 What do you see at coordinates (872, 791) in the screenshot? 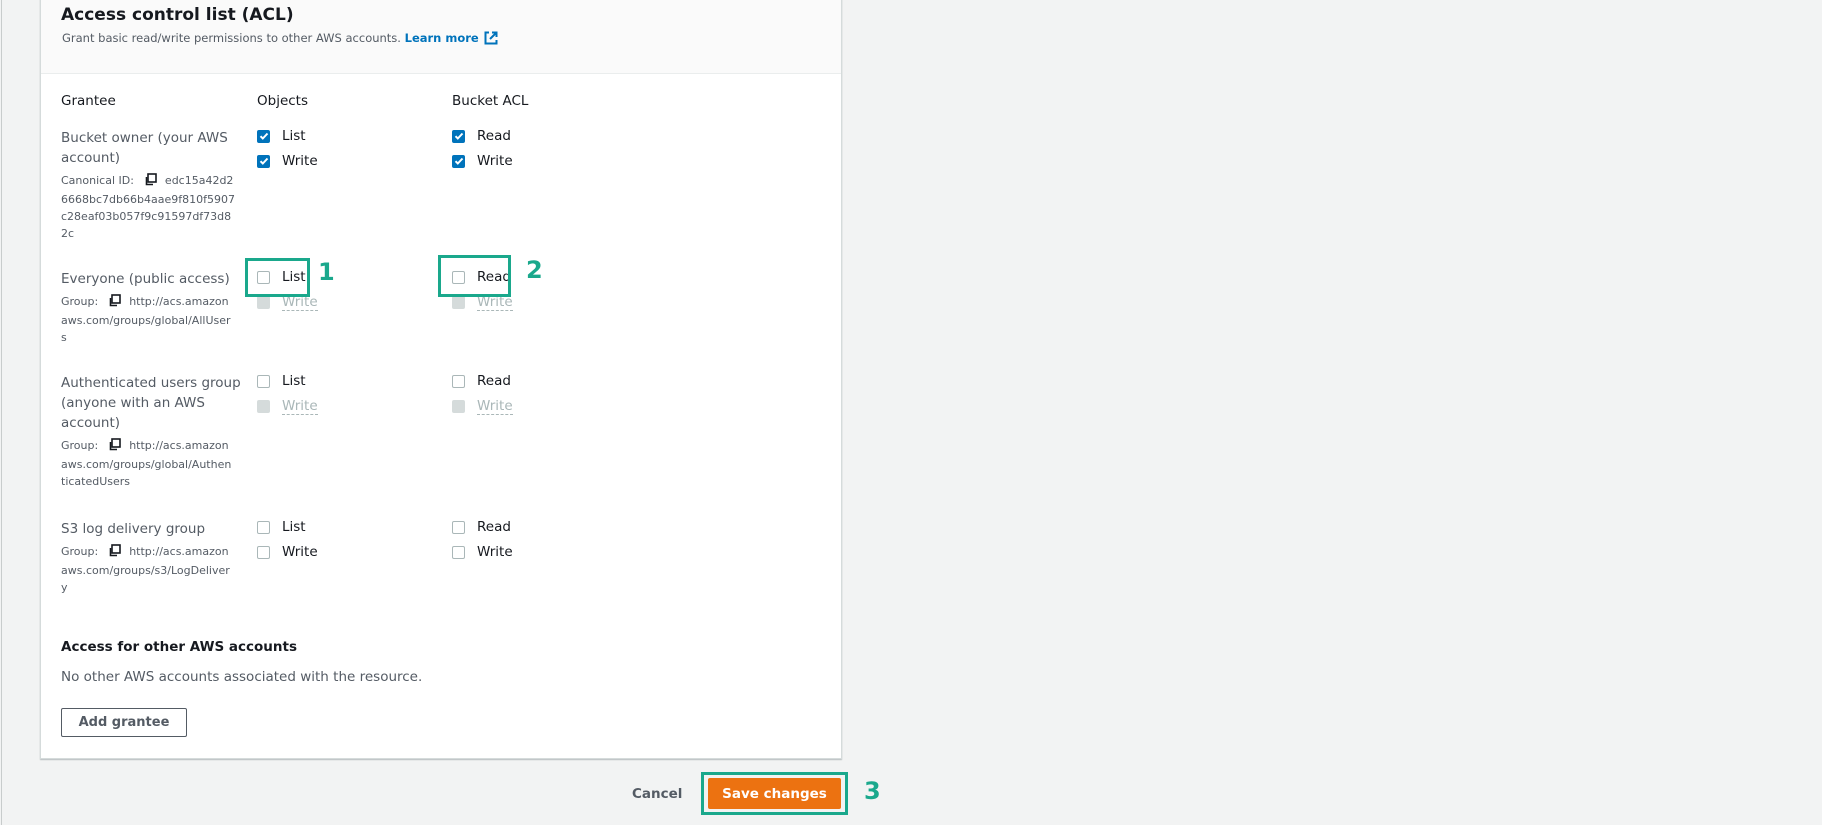
I see `annotation-number-3: 3` at bounding box center [872, 791].